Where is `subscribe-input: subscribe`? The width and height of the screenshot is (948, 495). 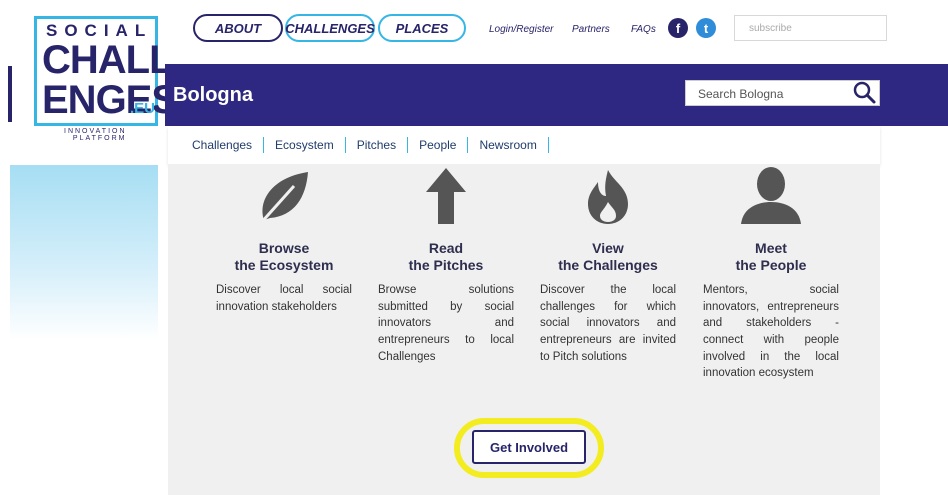 subscribe-input: subscribe is located at coordinates (810, 28).